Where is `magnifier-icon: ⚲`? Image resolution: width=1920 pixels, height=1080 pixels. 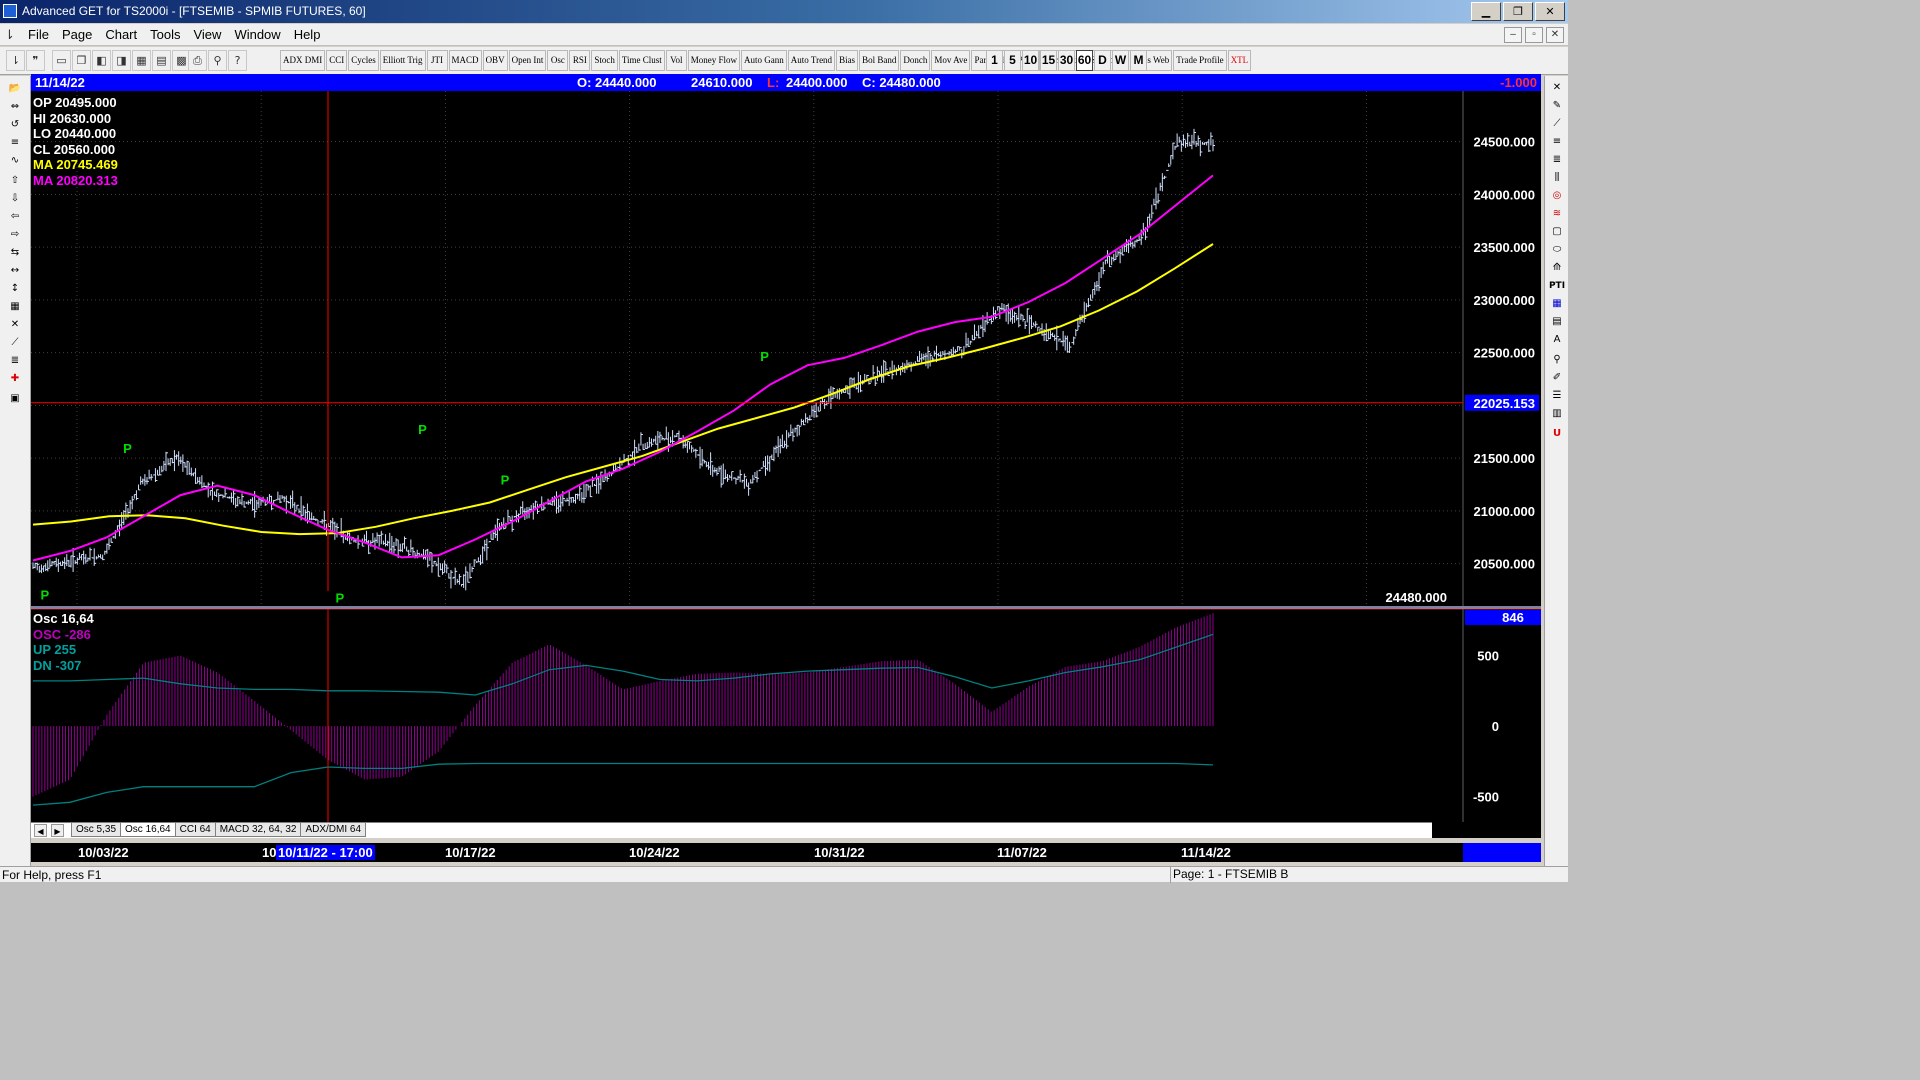
magnifier-icon: ⚲ is located at coordinates (1557, 360).